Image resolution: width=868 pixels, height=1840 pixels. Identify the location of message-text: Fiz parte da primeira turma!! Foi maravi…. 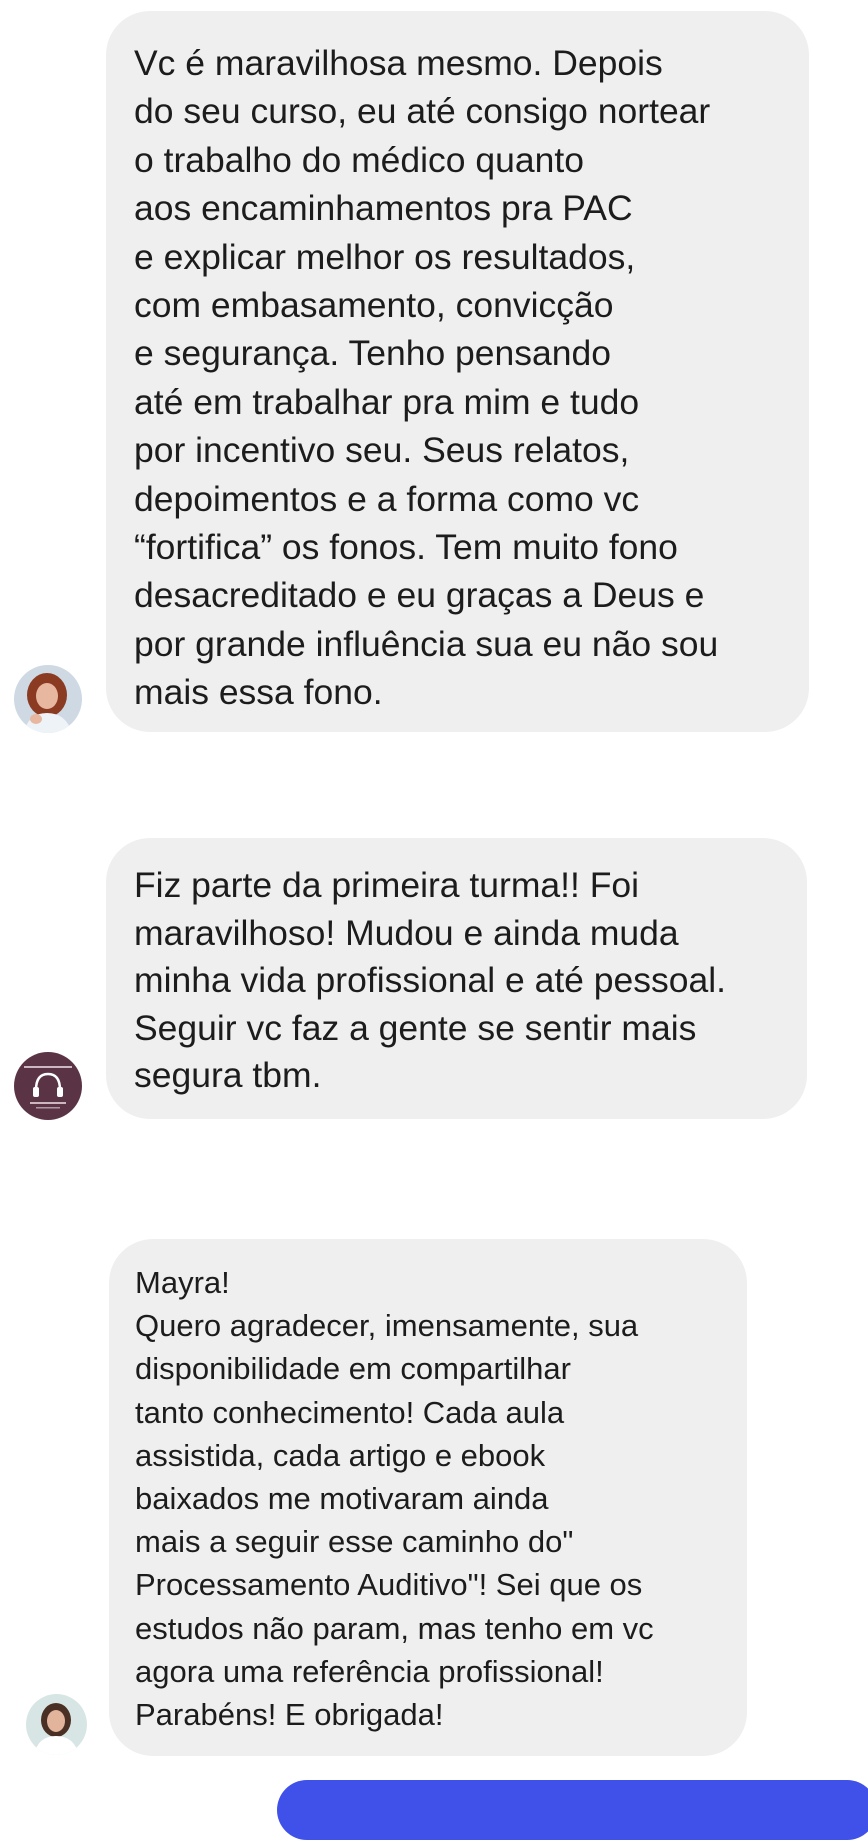
(430, 980).